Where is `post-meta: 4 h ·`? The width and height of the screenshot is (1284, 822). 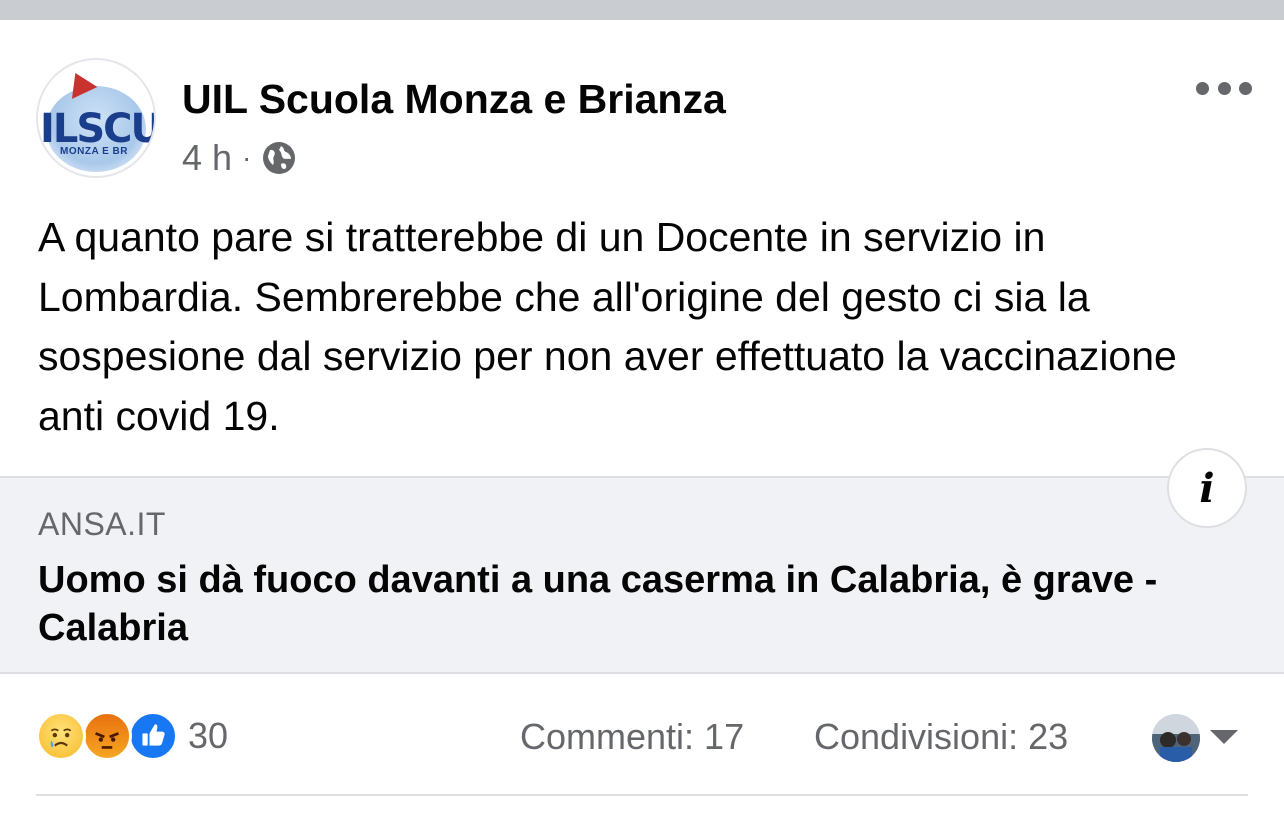 post-meta: 4 h · is located at coordinates (239, 158).